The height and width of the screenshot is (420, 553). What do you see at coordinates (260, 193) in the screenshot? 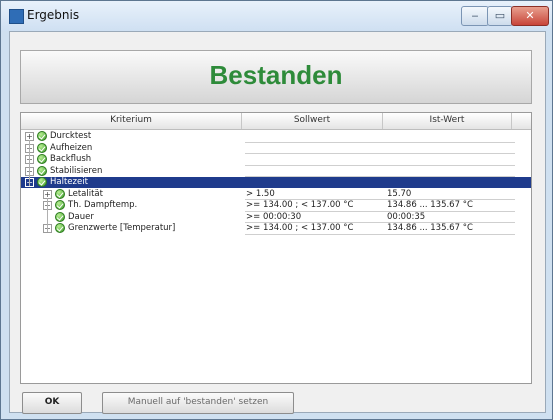
I see `sollwert-cell: > 1.50` at bounding box center [260, 193].